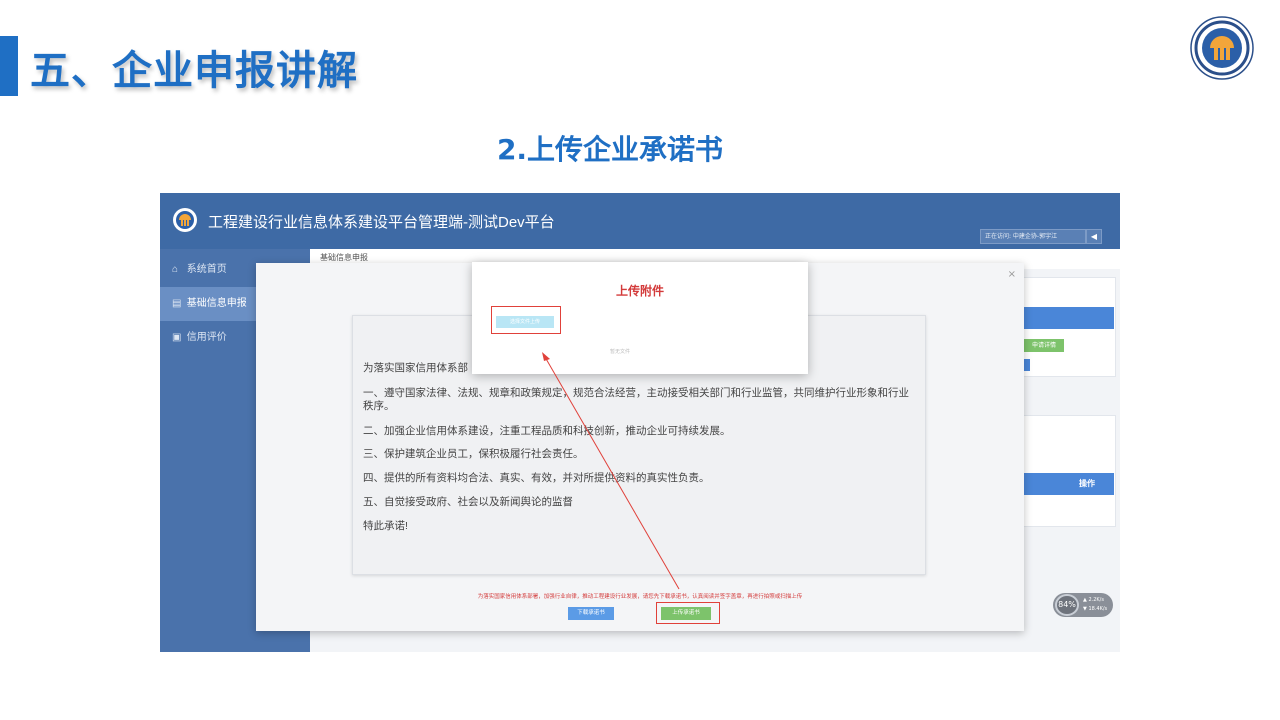 Image resolution: width=1280 pixels, height=720 pixels. I want to click on cpu-percent: 84%, so click(1067, 605).